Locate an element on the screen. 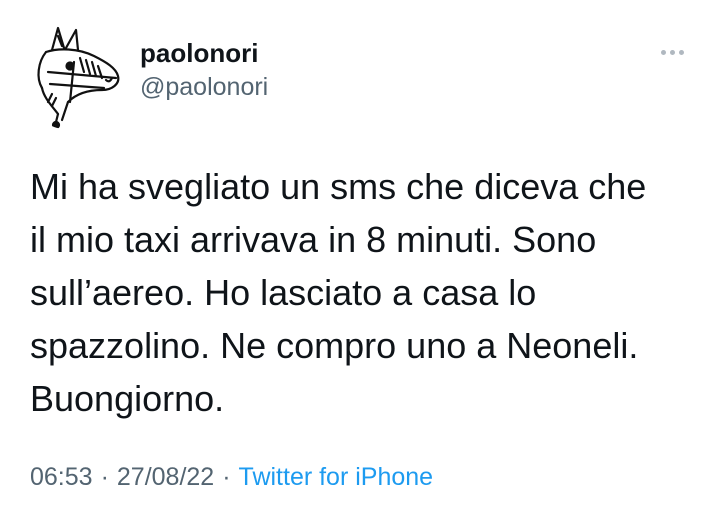 Image resolution: width=720 pixels, height=510 pixels. more-options-button is located at coordinates (672, 52).